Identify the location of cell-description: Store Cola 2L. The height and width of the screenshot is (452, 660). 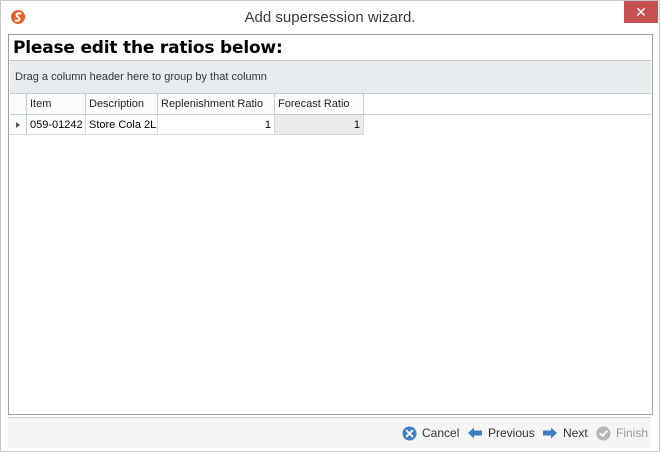
(122, 125).